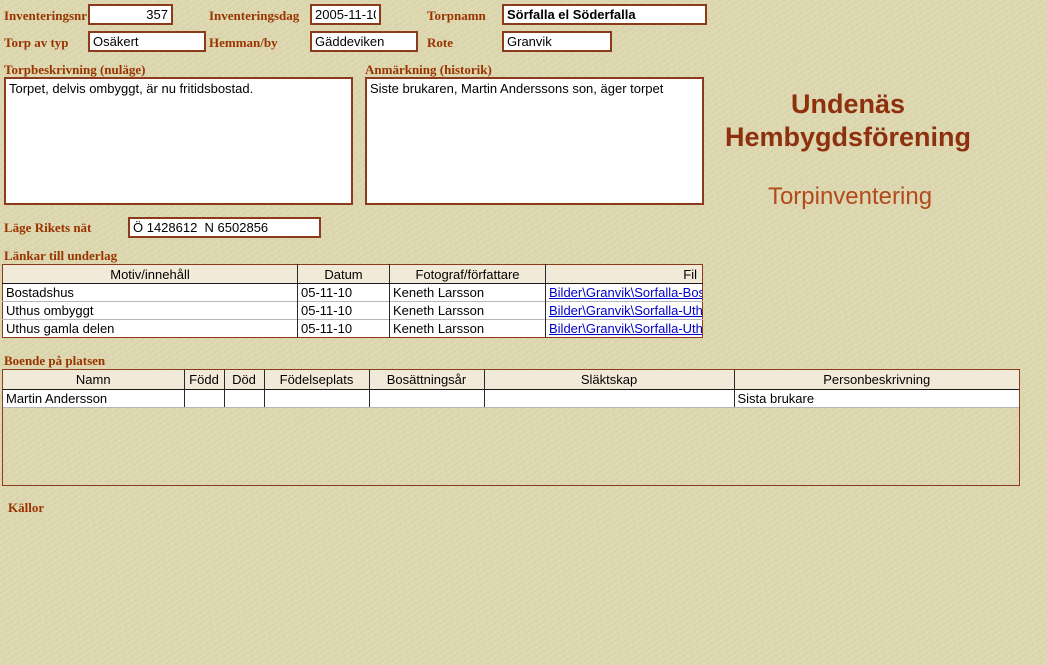 Image resolution: width=1047 pixels, height=665 pixels. What do you see at coordinates (343, 274) in the screenshot?
I see `links-col-datum: Datum` at bounding box center [343, 274].